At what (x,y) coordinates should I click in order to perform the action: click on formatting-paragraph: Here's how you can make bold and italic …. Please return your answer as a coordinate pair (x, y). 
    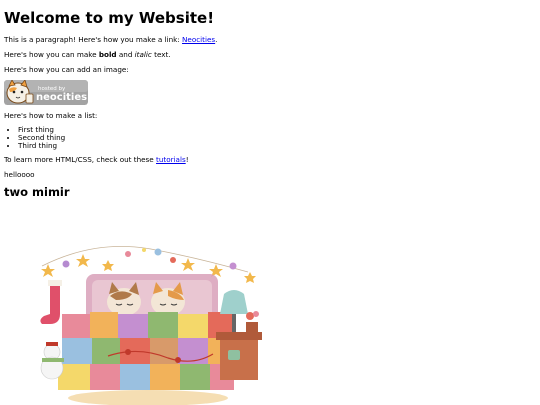
    Looking at the image, I should click on (270, 54).